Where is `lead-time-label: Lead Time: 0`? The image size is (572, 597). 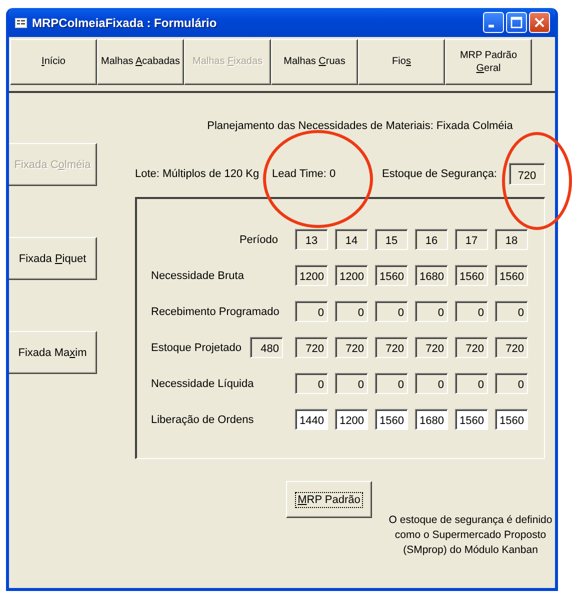 lead-time-label: Lead Time: 0 is located at coordinates (304, 174).